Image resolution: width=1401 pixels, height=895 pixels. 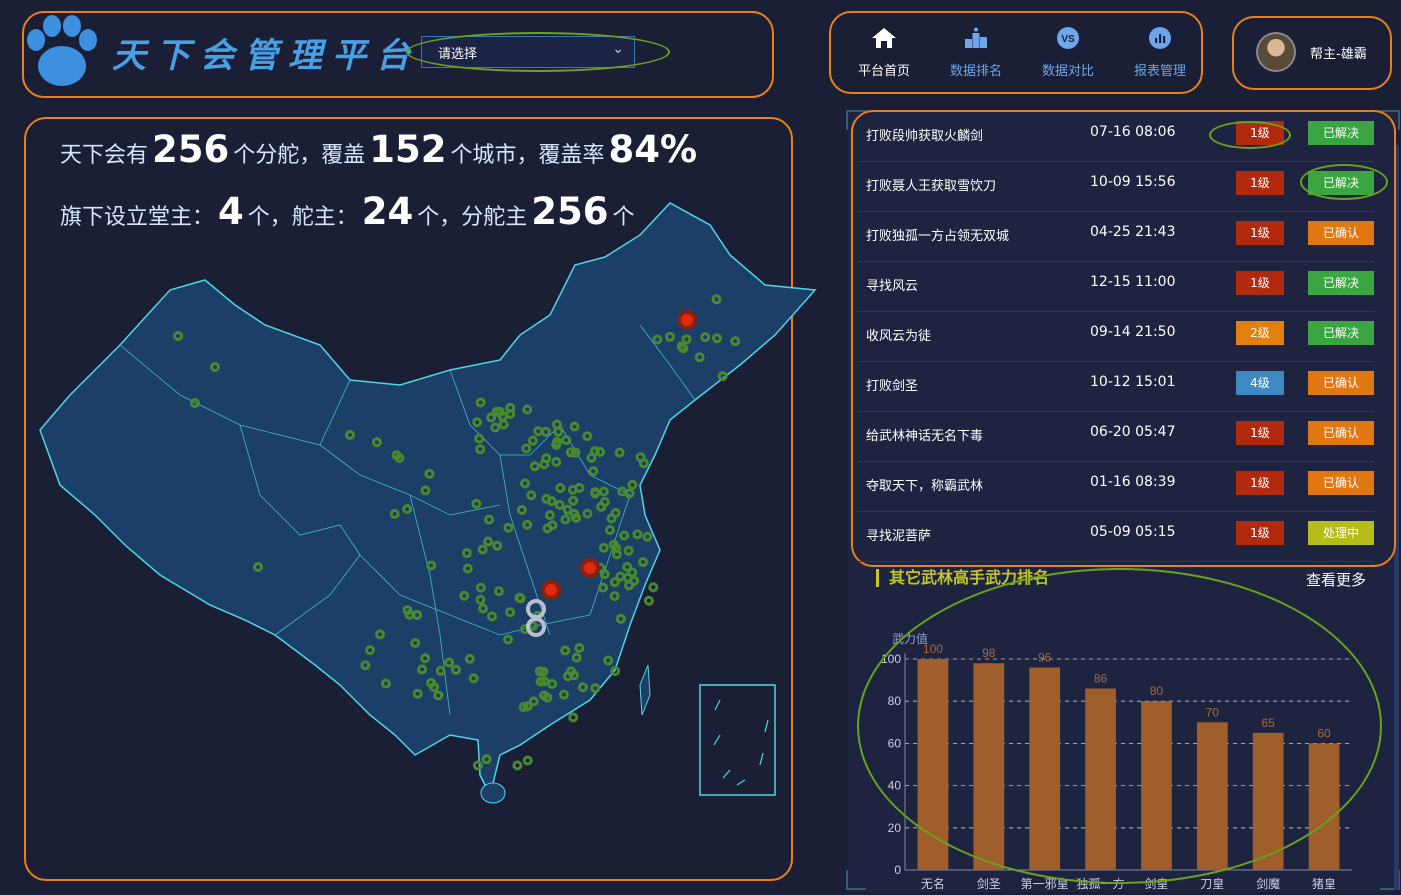 I want to click on event-row: 收风云为徒 09-14 21:50 2级 已解决, so click(x=1116, y=337).